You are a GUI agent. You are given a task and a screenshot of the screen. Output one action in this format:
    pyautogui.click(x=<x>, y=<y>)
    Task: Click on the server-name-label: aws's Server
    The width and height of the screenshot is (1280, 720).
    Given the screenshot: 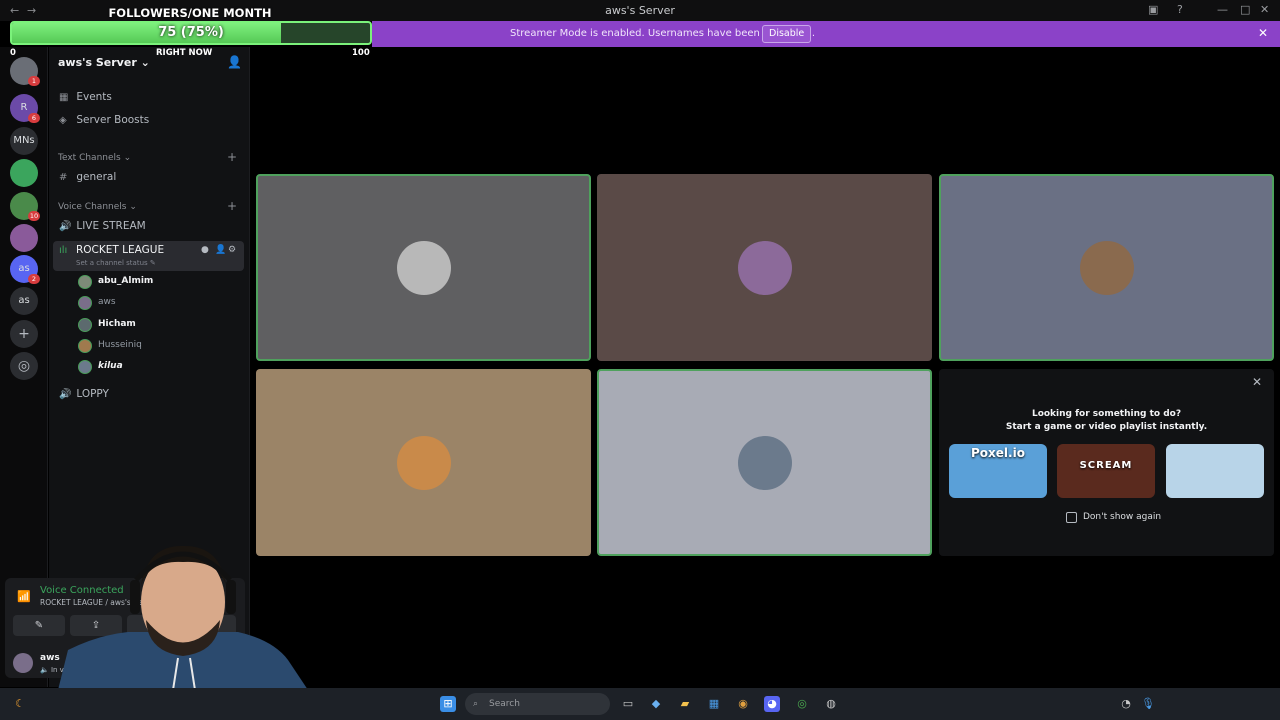 What is the action you would take?
    pyautogui.click(x=97, y=62)
    